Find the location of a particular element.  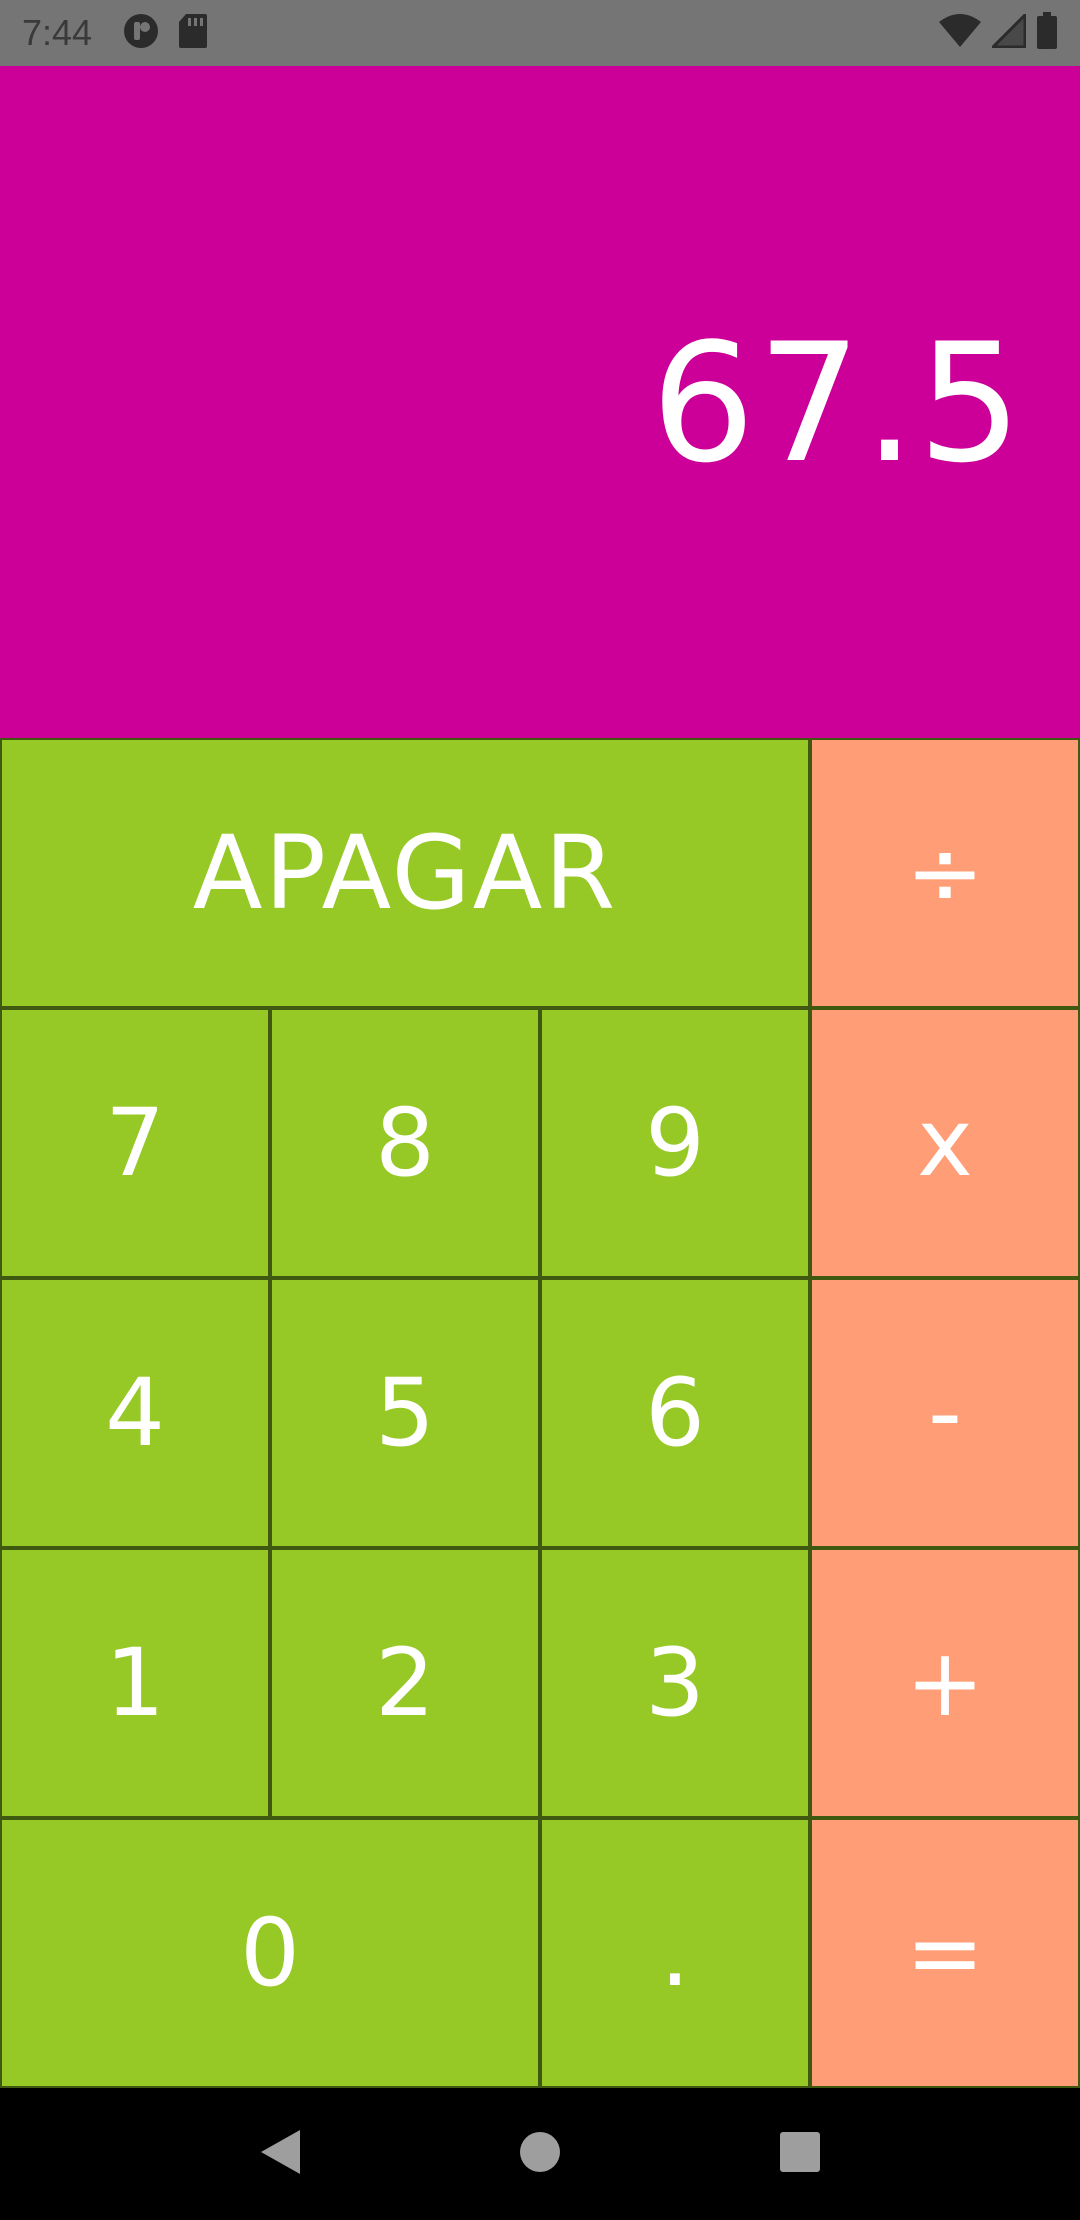

signal-icon is located at coordinates (1008, 31).